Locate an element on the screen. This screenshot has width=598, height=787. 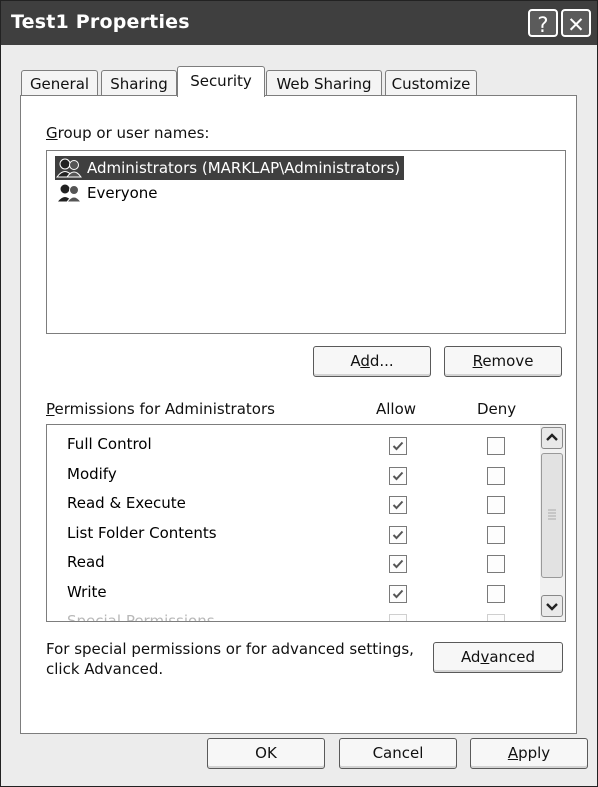
group-user-names-label: Group or user names: is located at coordinates (128, 133).